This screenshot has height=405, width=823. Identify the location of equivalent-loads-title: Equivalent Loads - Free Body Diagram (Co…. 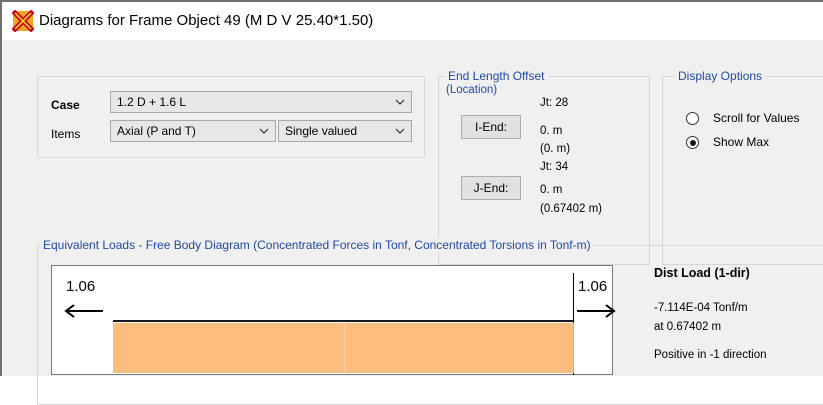
(317, 245).